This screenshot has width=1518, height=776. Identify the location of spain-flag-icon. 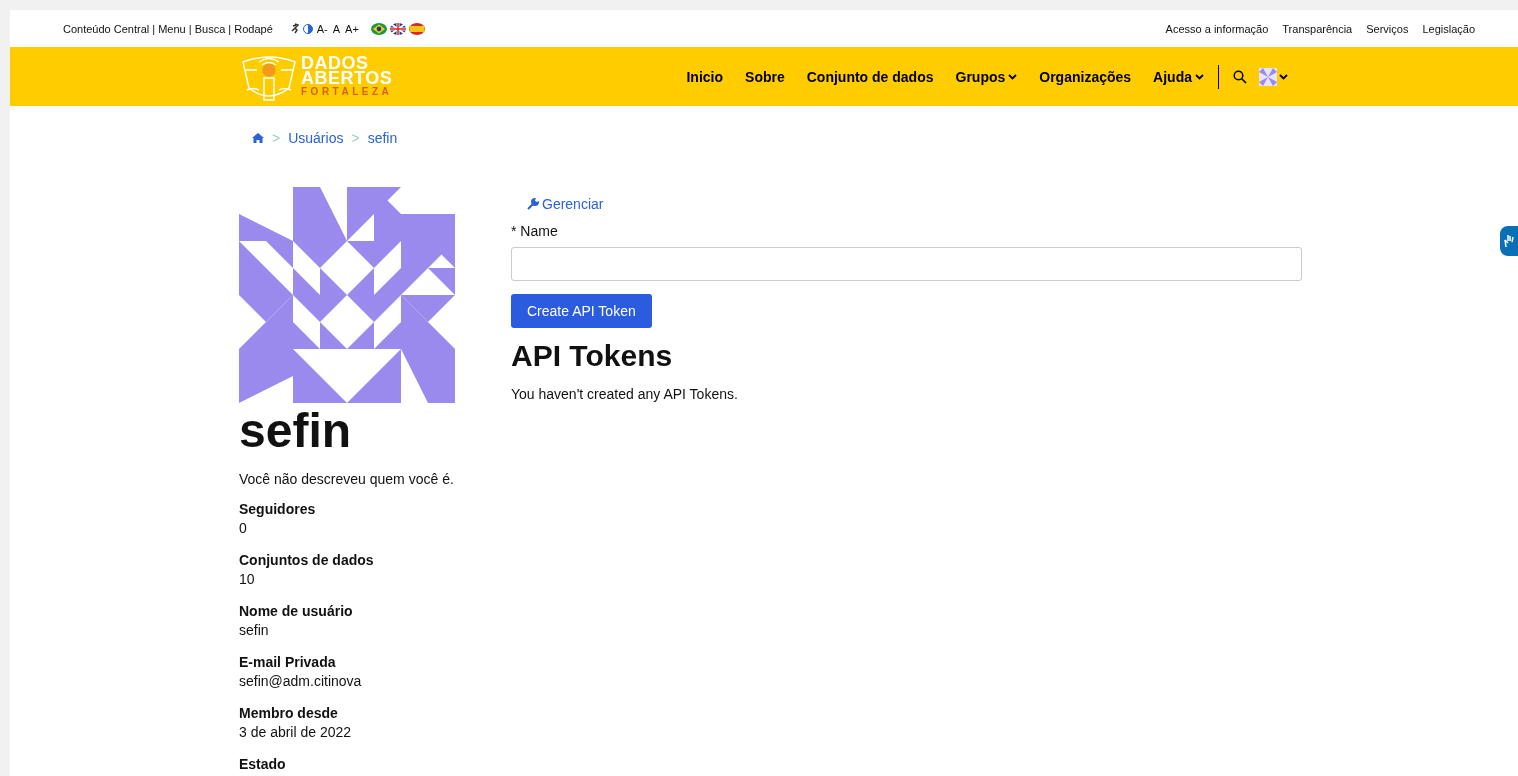
(416, 28).